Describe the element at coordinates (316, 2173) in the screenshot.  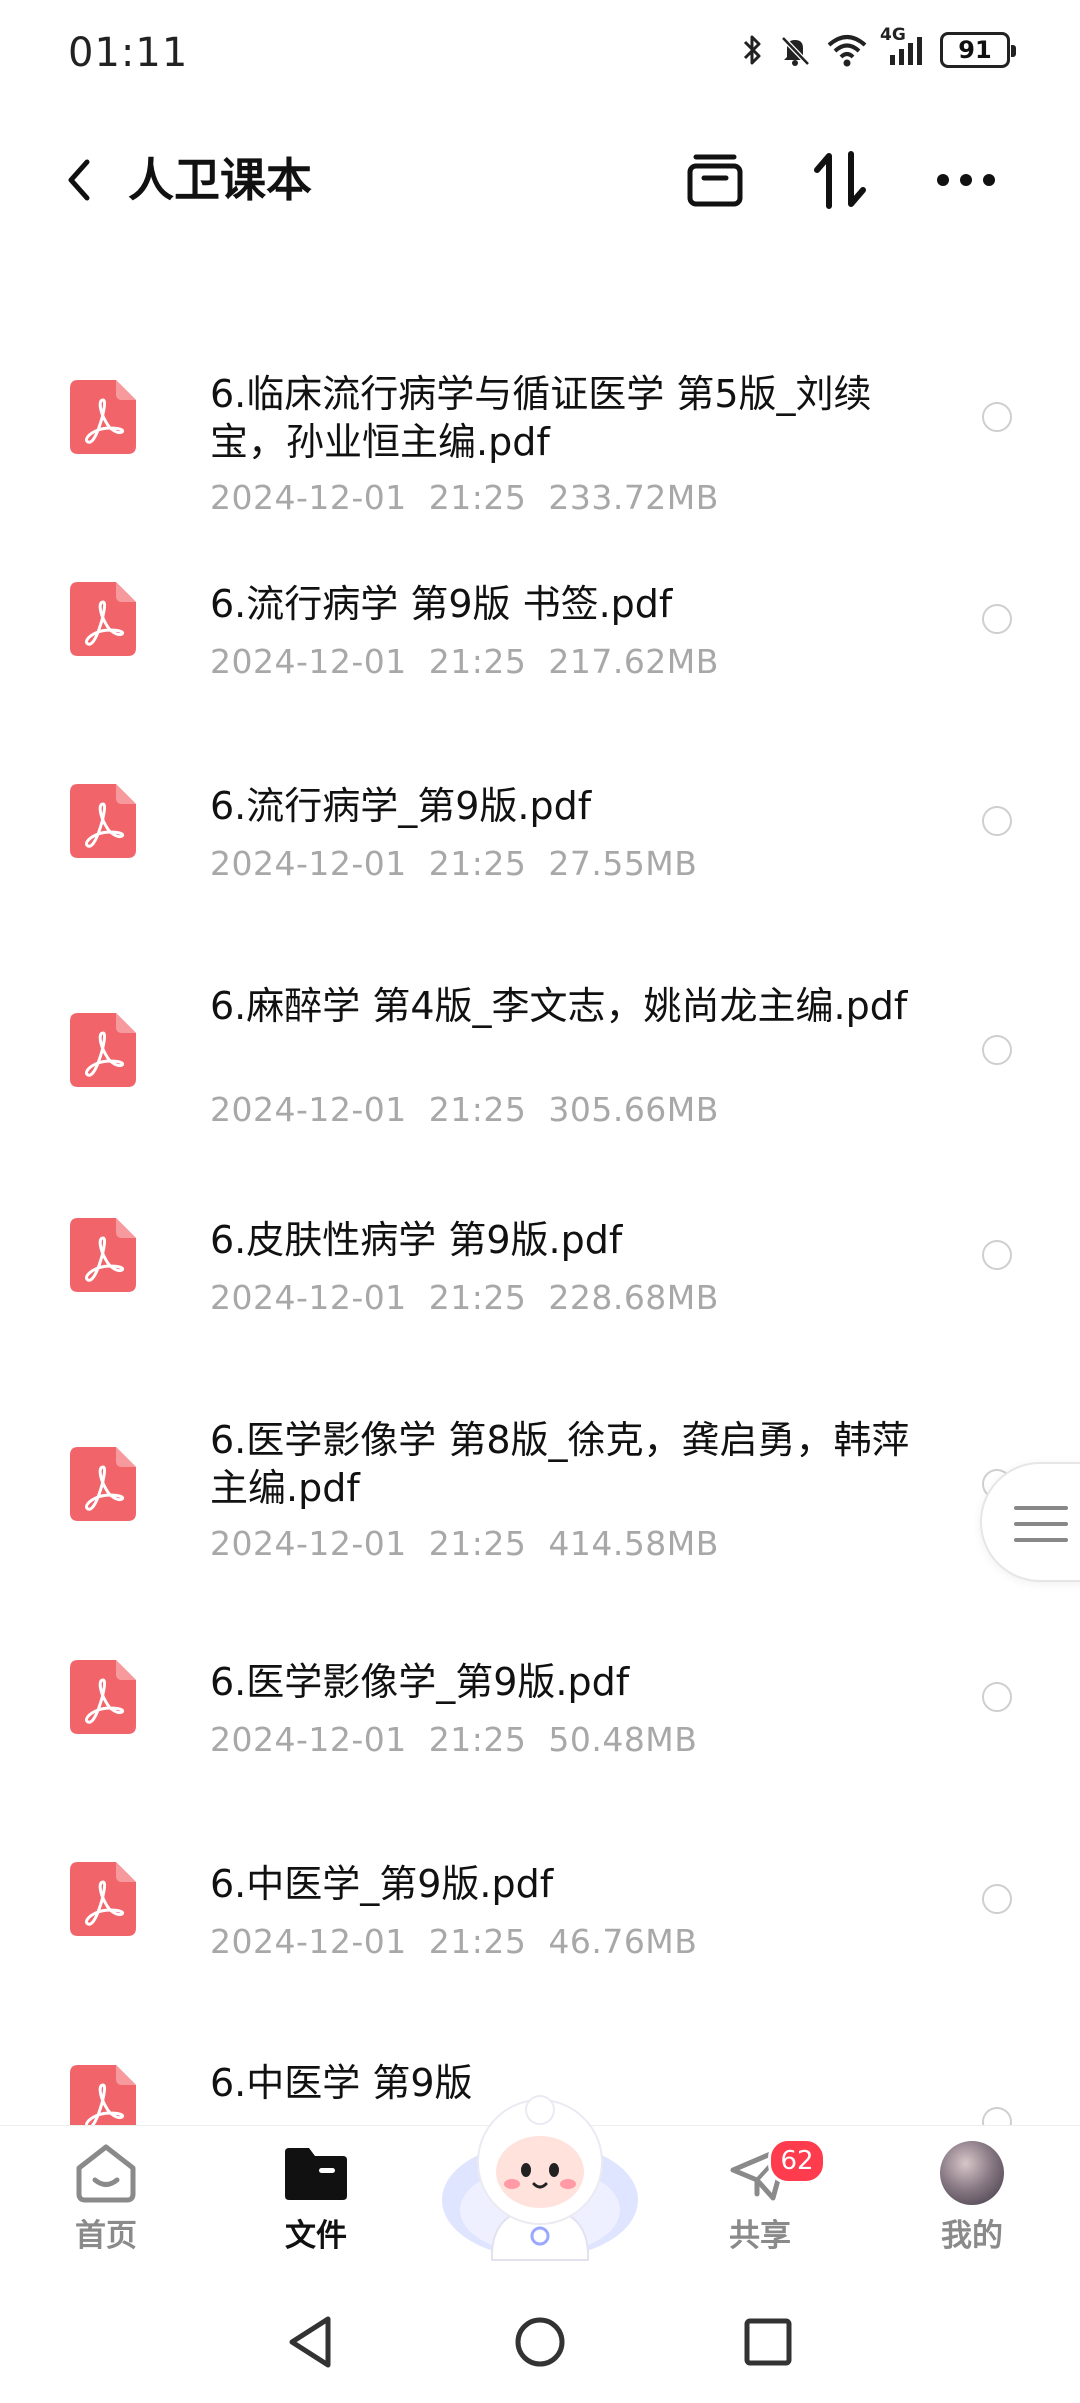
I see `folder-icon` at that location.